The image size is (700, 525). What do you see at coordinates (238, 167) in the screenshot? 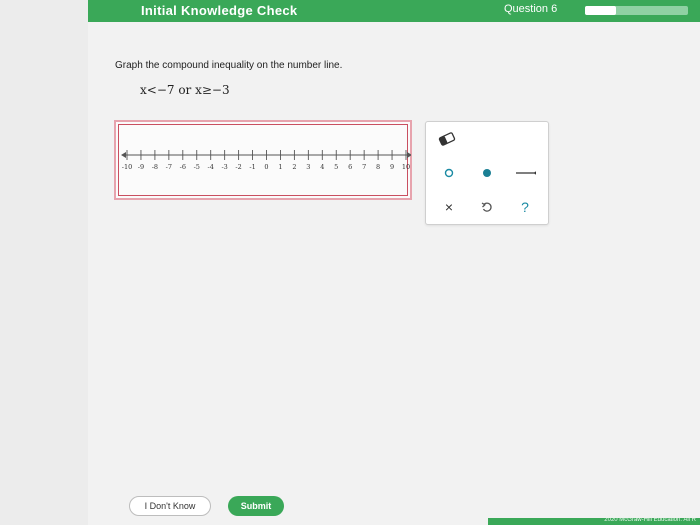
I see `number-line-tick-label: -2` at bounding box center [238, 167].